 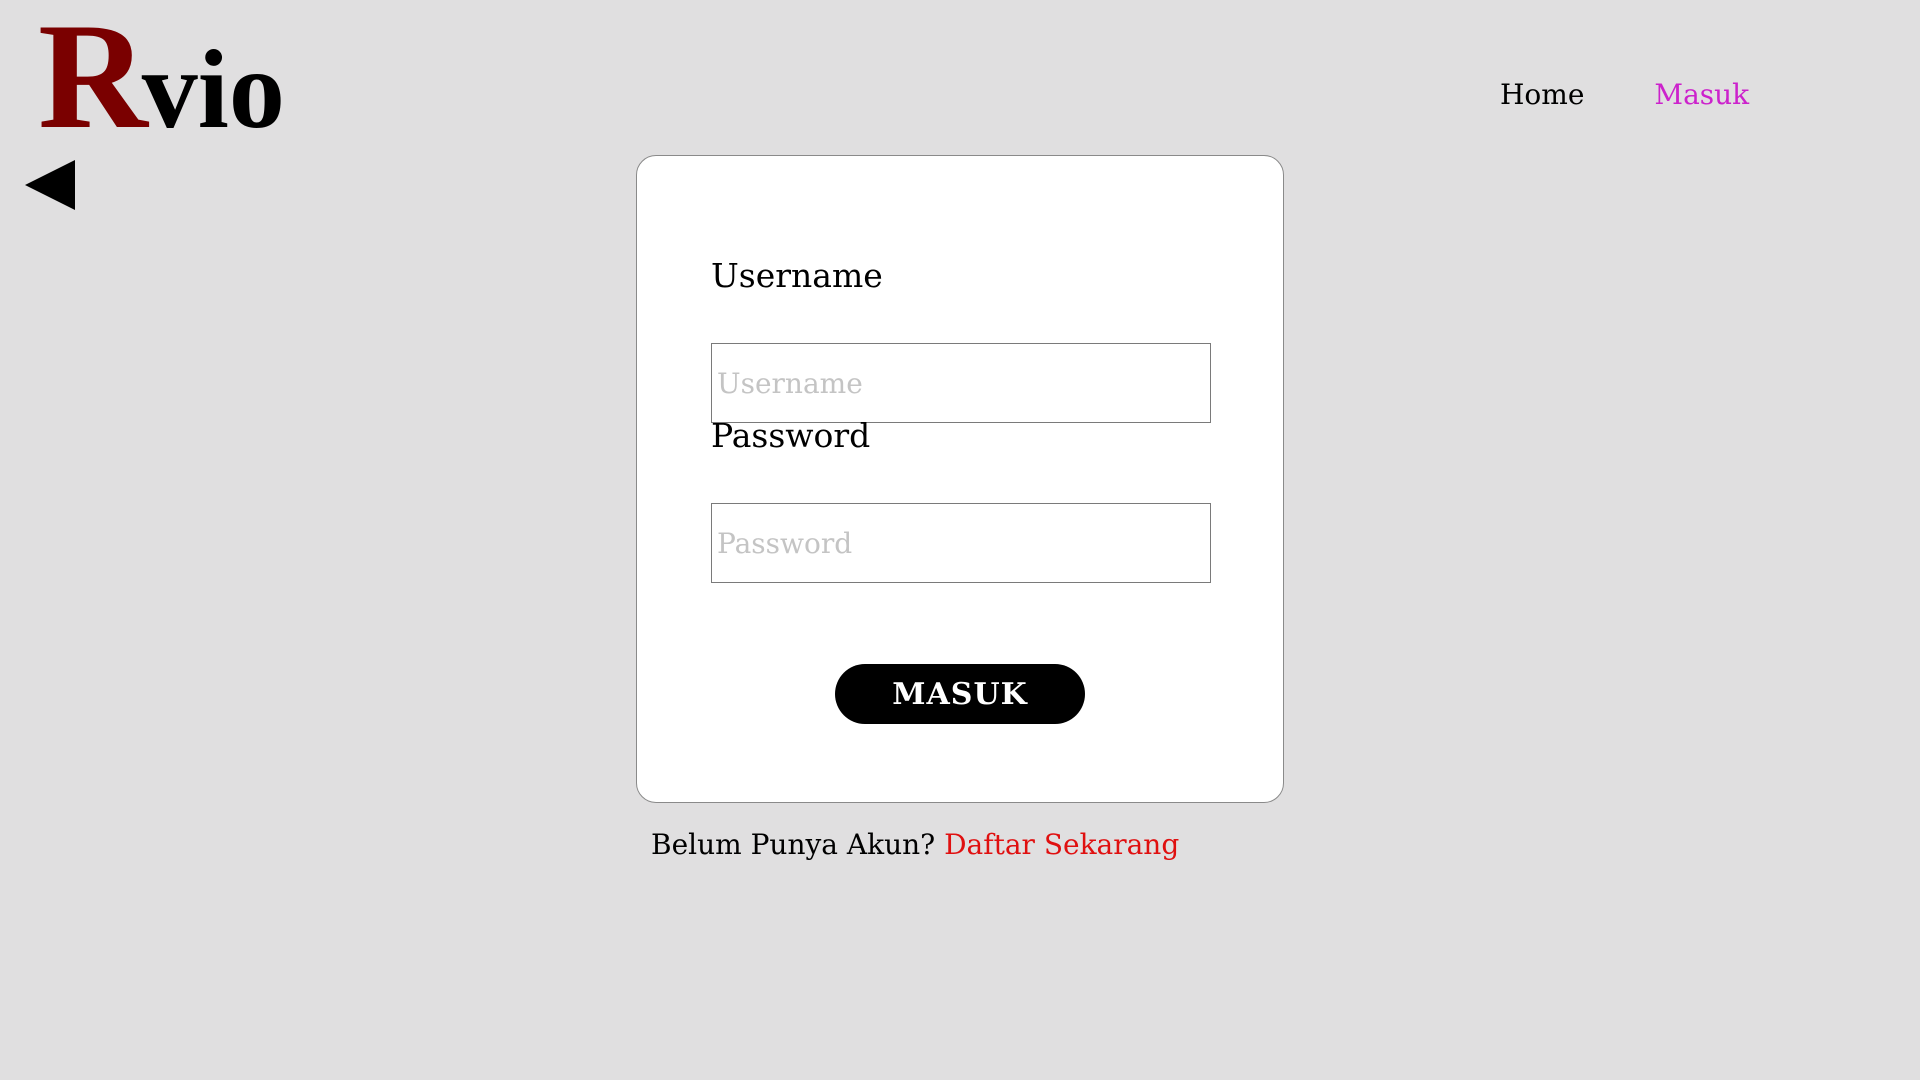 What do you see at coordinates (93, 80) in the screenshot?
I see `brand-logo-initial: R` at bounding box center [93, 80].